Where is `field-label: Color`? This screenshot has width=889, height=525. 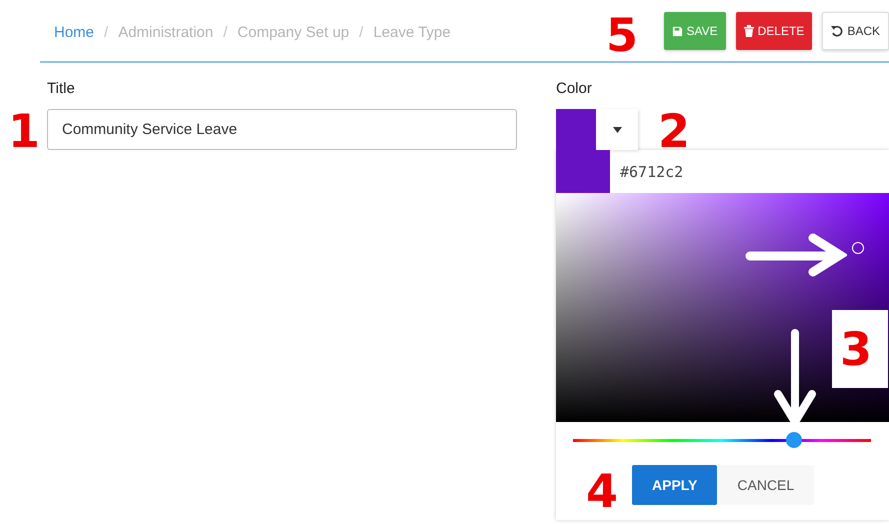
field-label: Color is located at coordinates (574, 88).